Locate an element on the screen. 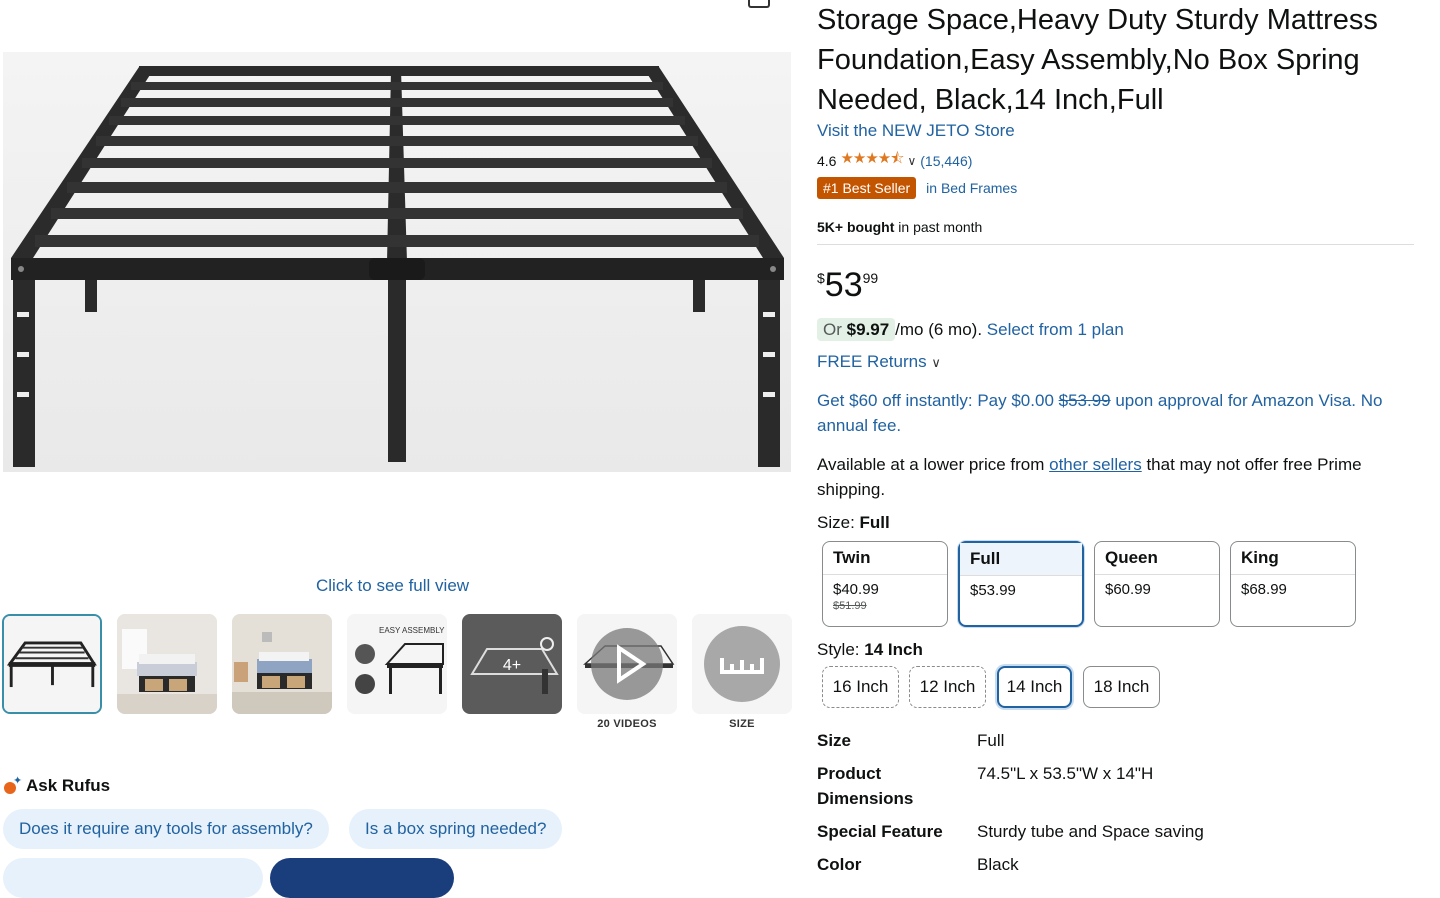 The width and height of the screenshot is (1440, 898). more-images-count: 4+ is located at coordinates (512, 665).